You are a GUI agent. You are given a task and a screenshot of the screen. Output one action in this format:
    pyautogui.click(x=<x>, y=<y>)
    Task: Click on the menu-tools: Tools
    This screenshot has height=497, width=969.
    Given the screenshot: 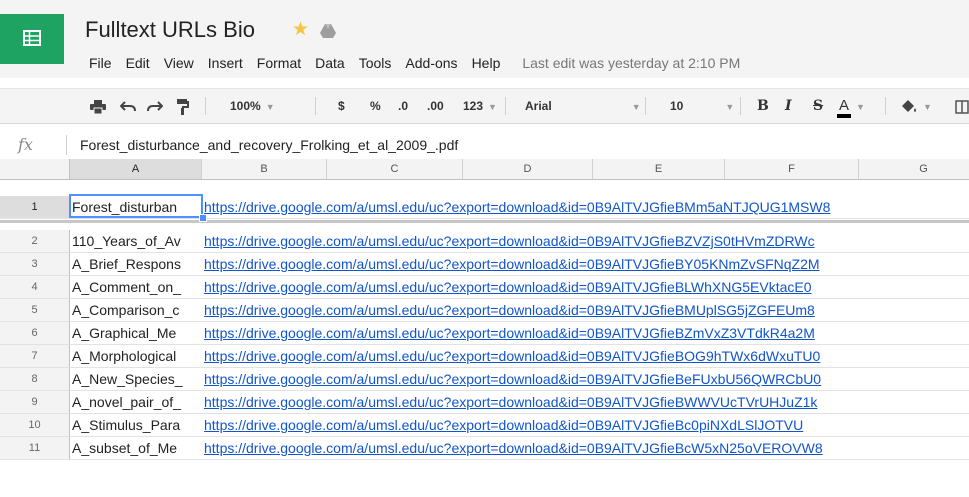 What is the action you would take?
    pyautogui.click(x=375, y=63)
    